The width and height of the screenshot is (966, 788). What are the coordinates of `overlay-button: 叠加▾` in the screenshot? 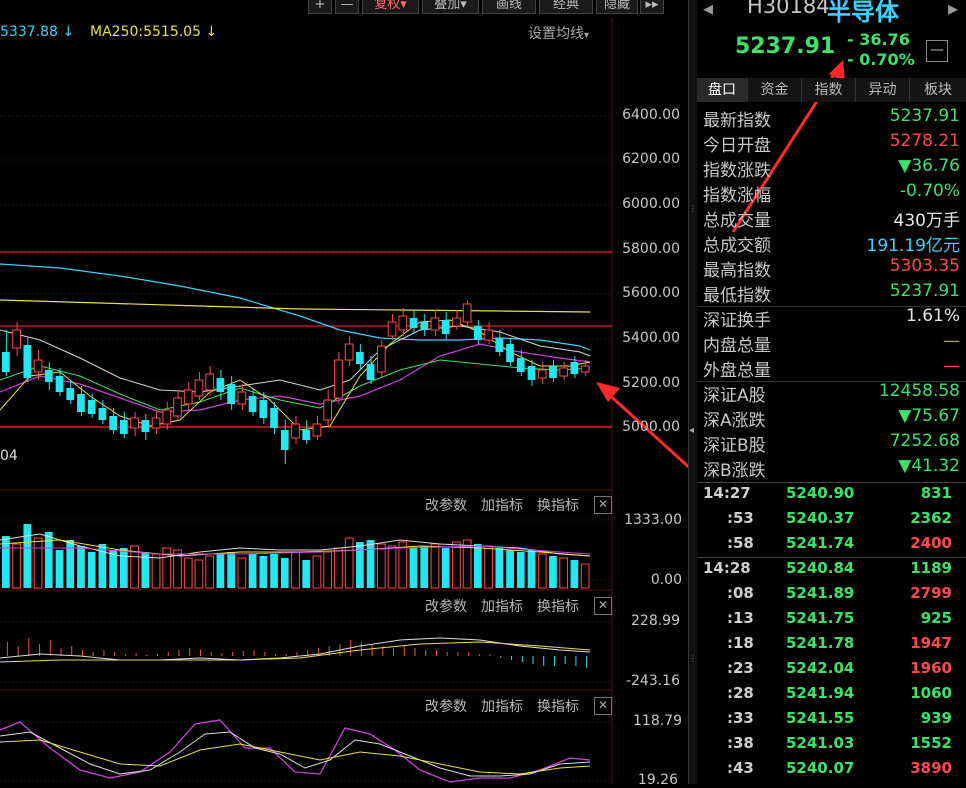 It's located at (450, 7).